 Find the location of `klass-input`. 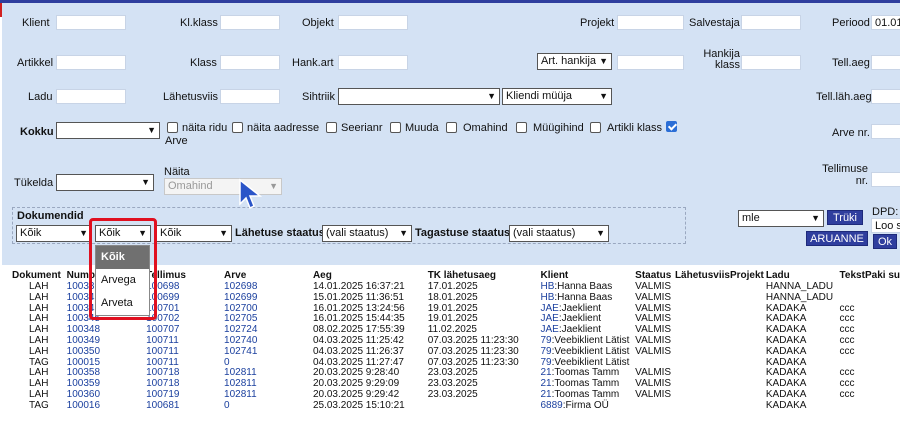

klass-input is located at coordinates (250, 62).